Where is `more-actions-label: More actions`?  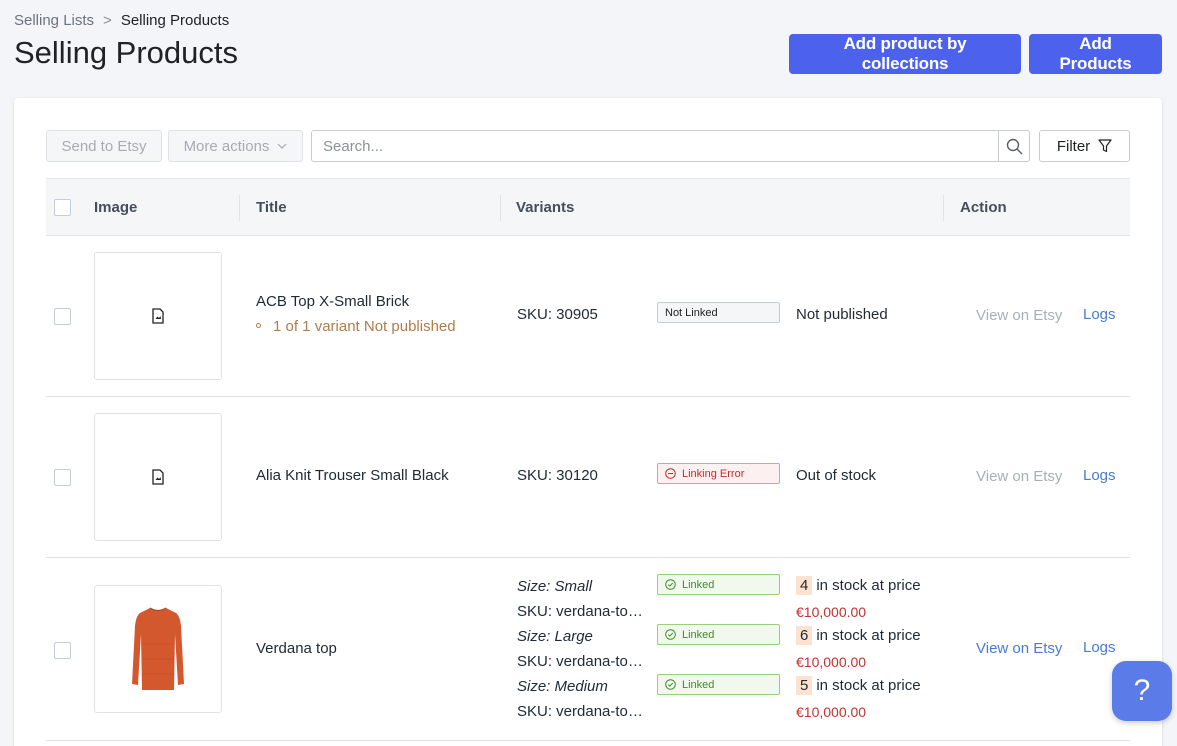 more-actions-label: More actions is located at coordinates (226, 146).